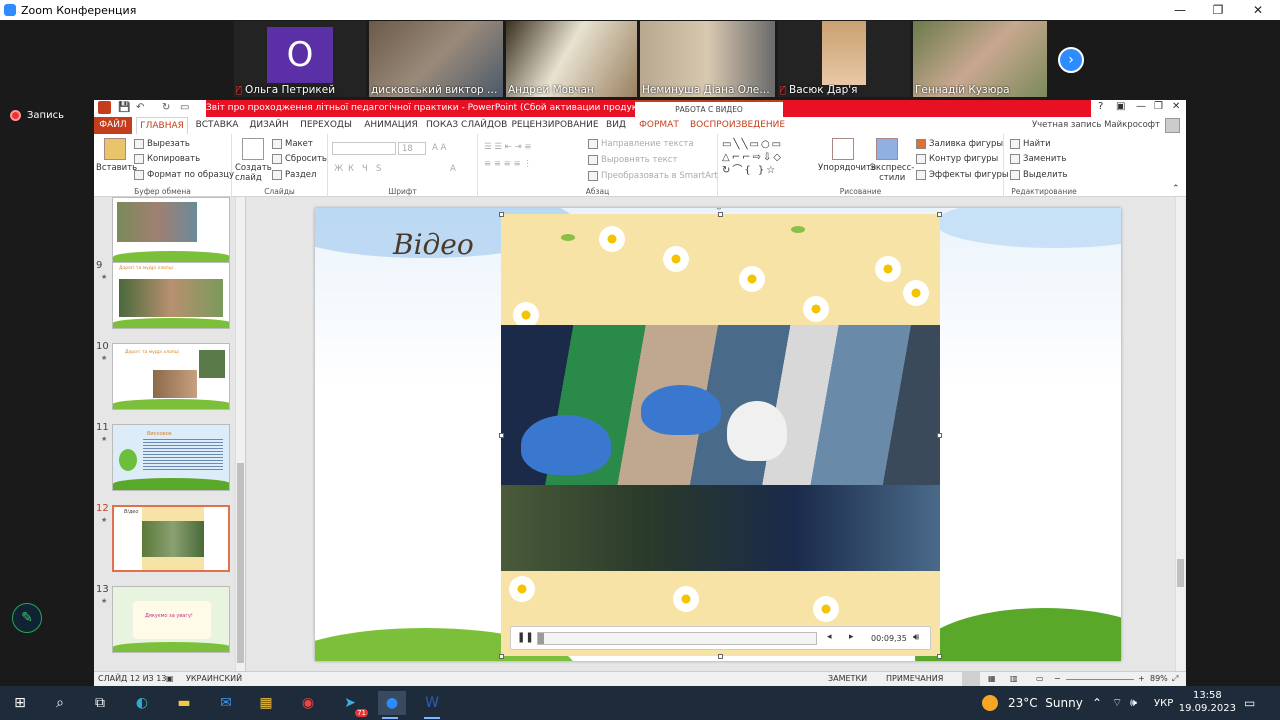  What do you see at coordinates (641, 144) in the screenshot?
I see `text-direction-button: Направление текста` at bounding box center [641, 144].